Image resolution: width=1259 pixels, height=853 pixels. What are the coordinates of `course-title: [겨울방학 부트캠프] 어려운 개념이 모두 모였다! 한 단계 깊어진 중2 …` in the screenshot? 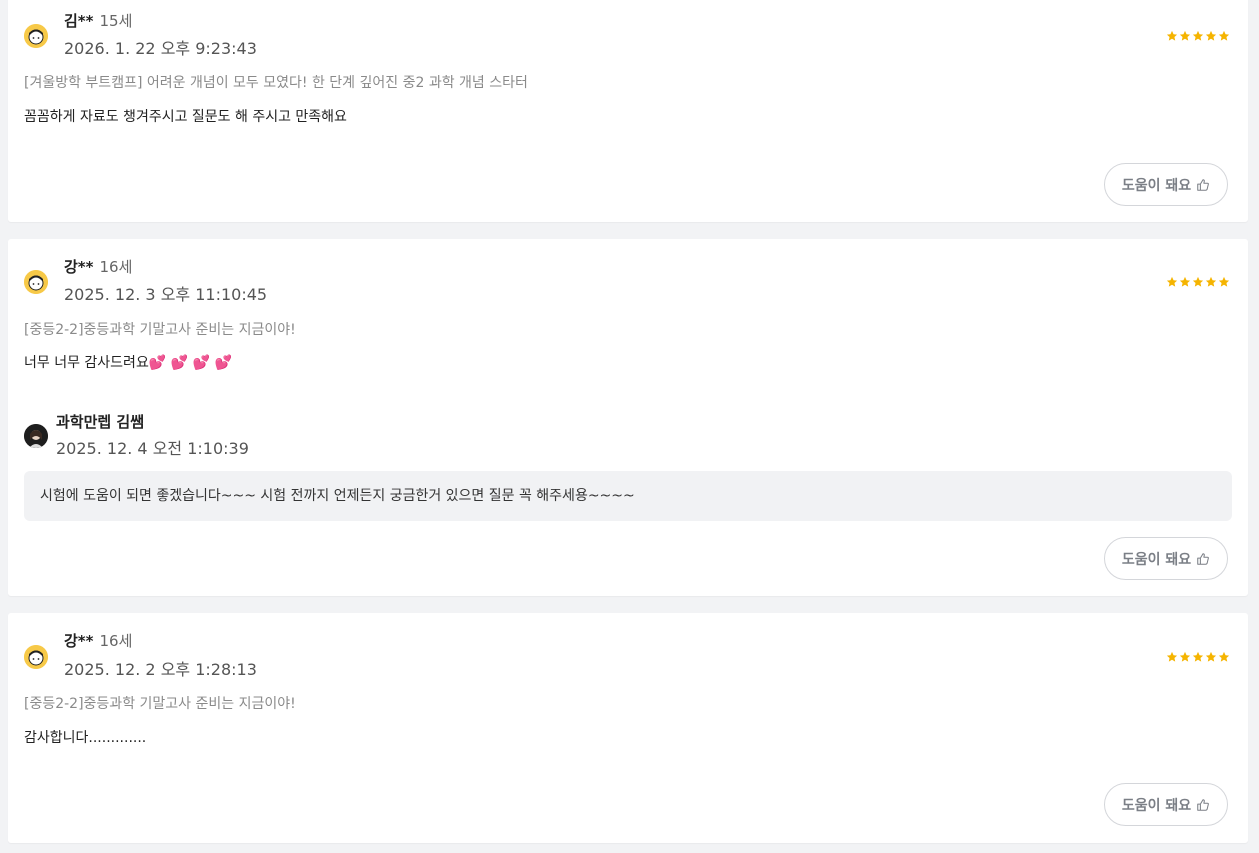 It's located at (276, 83).